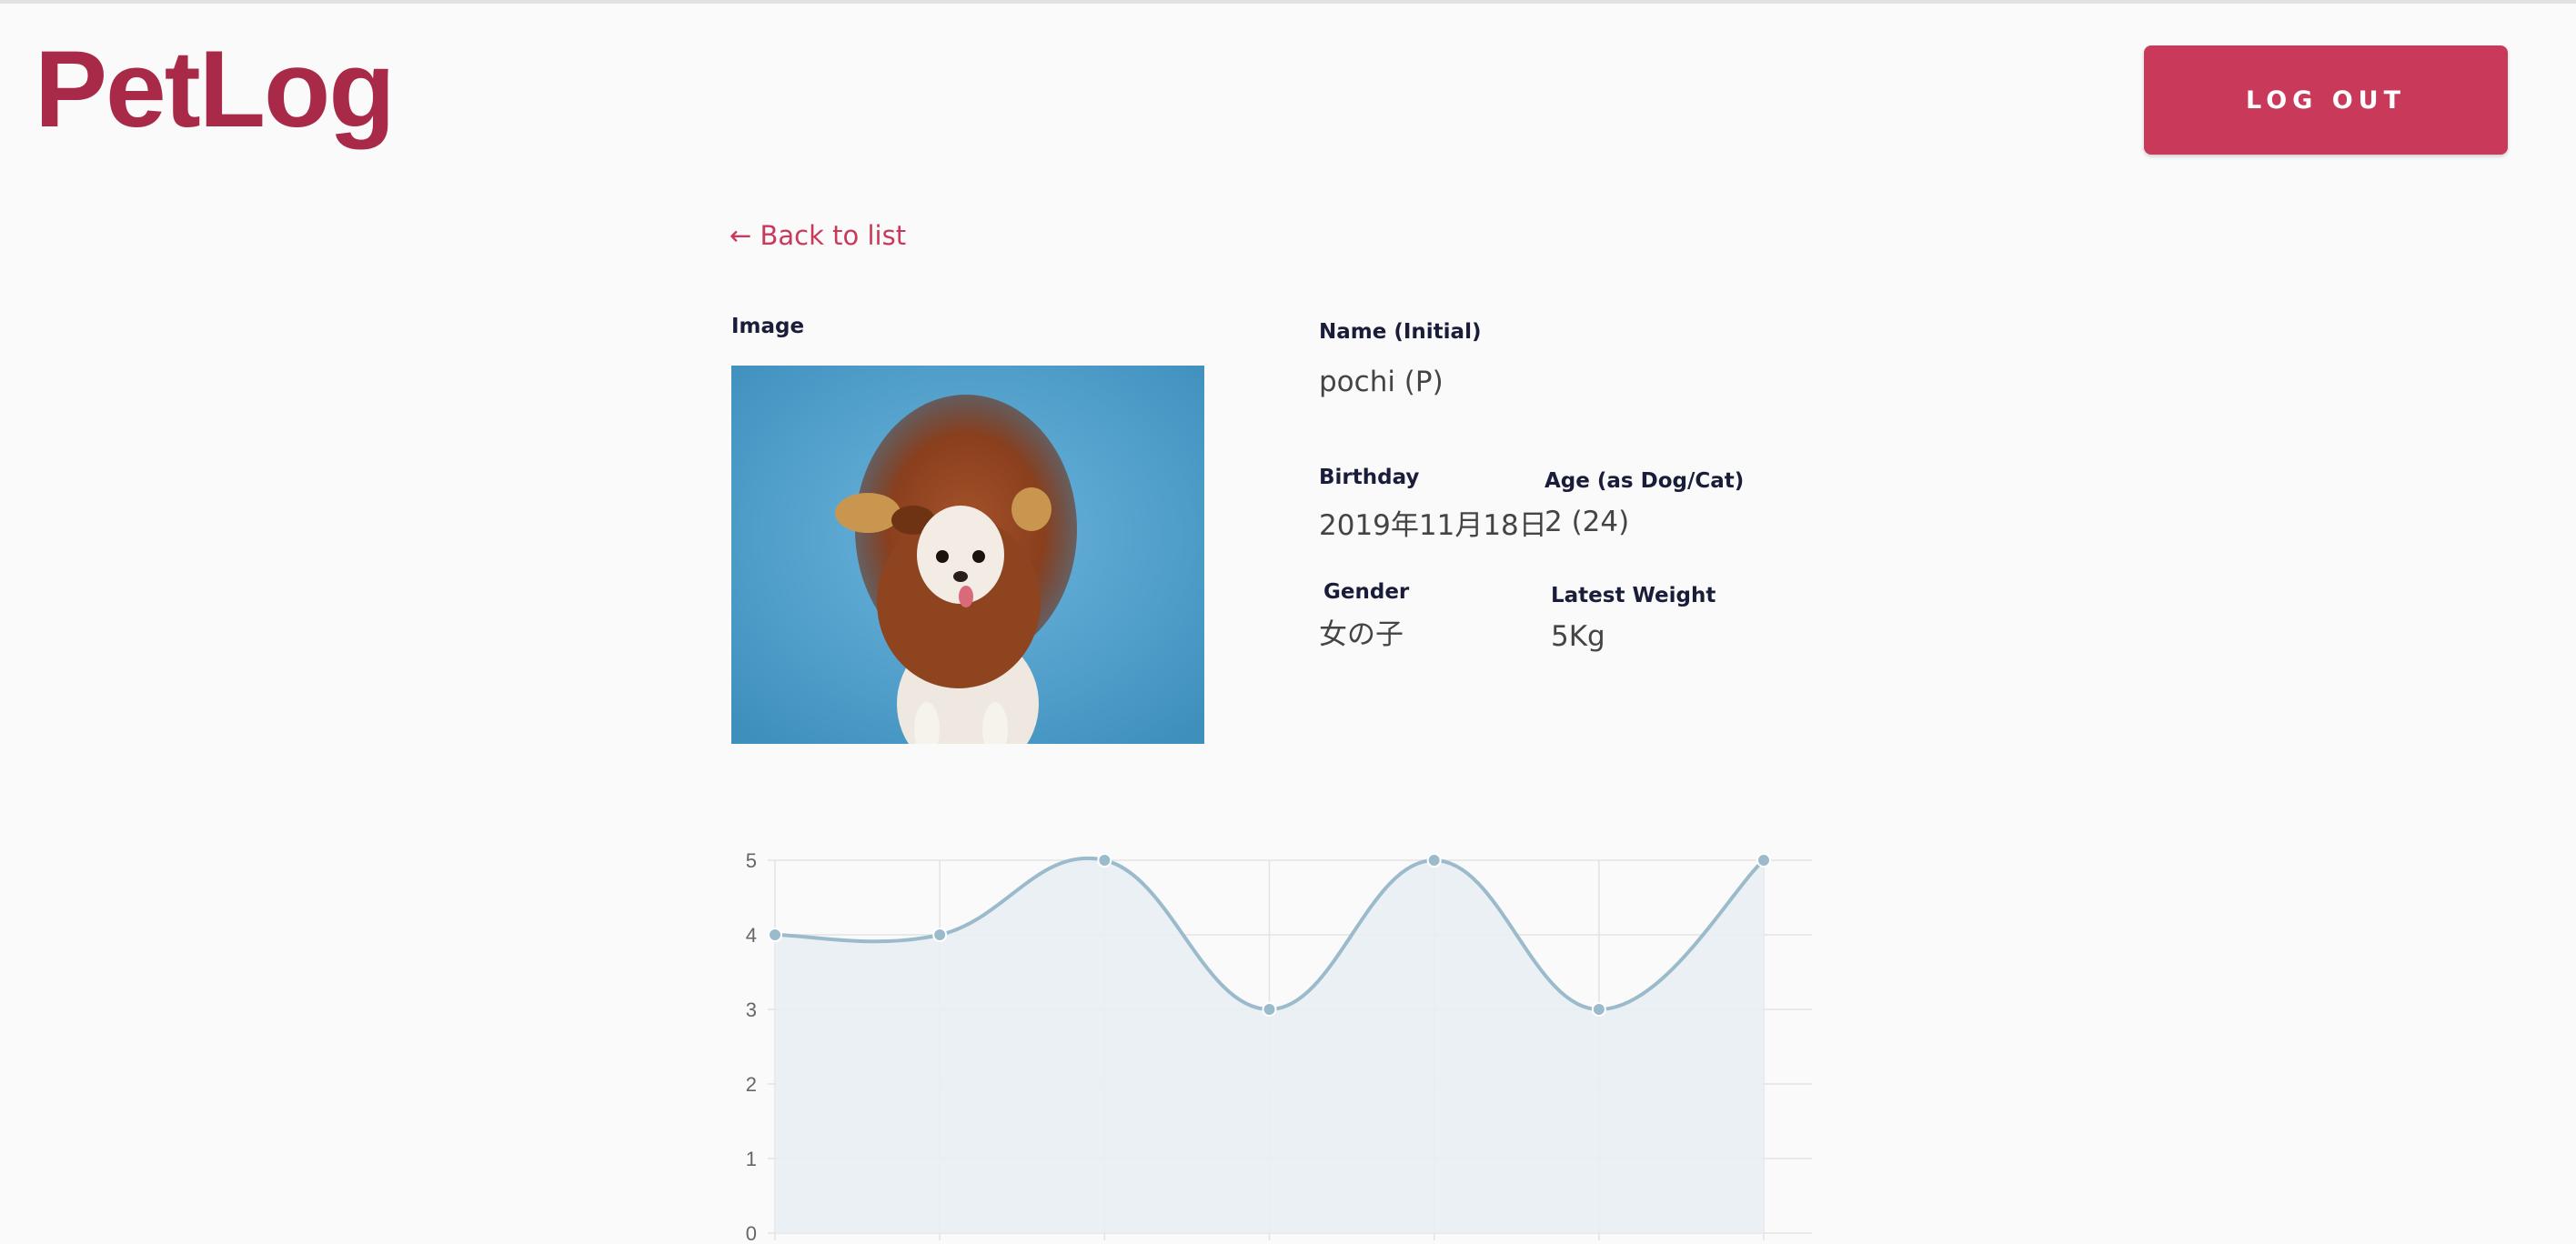  Describe the element at coordinates (1578, 636) in the screenshot. I see `weight-value: 5Kg` at that location.